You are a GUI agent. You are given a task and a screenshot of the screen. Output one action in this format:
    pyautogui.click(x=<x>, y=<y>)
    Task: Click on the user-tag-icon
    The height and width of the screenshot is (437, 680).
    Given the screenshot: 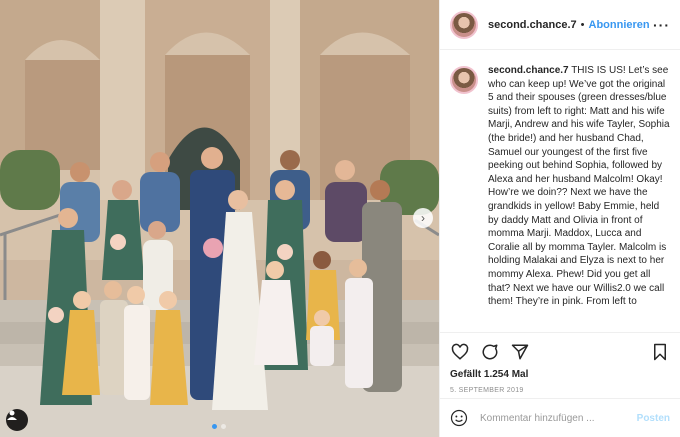 What is the action you would take?
    pyautogui.click(x=12, y=415)
    